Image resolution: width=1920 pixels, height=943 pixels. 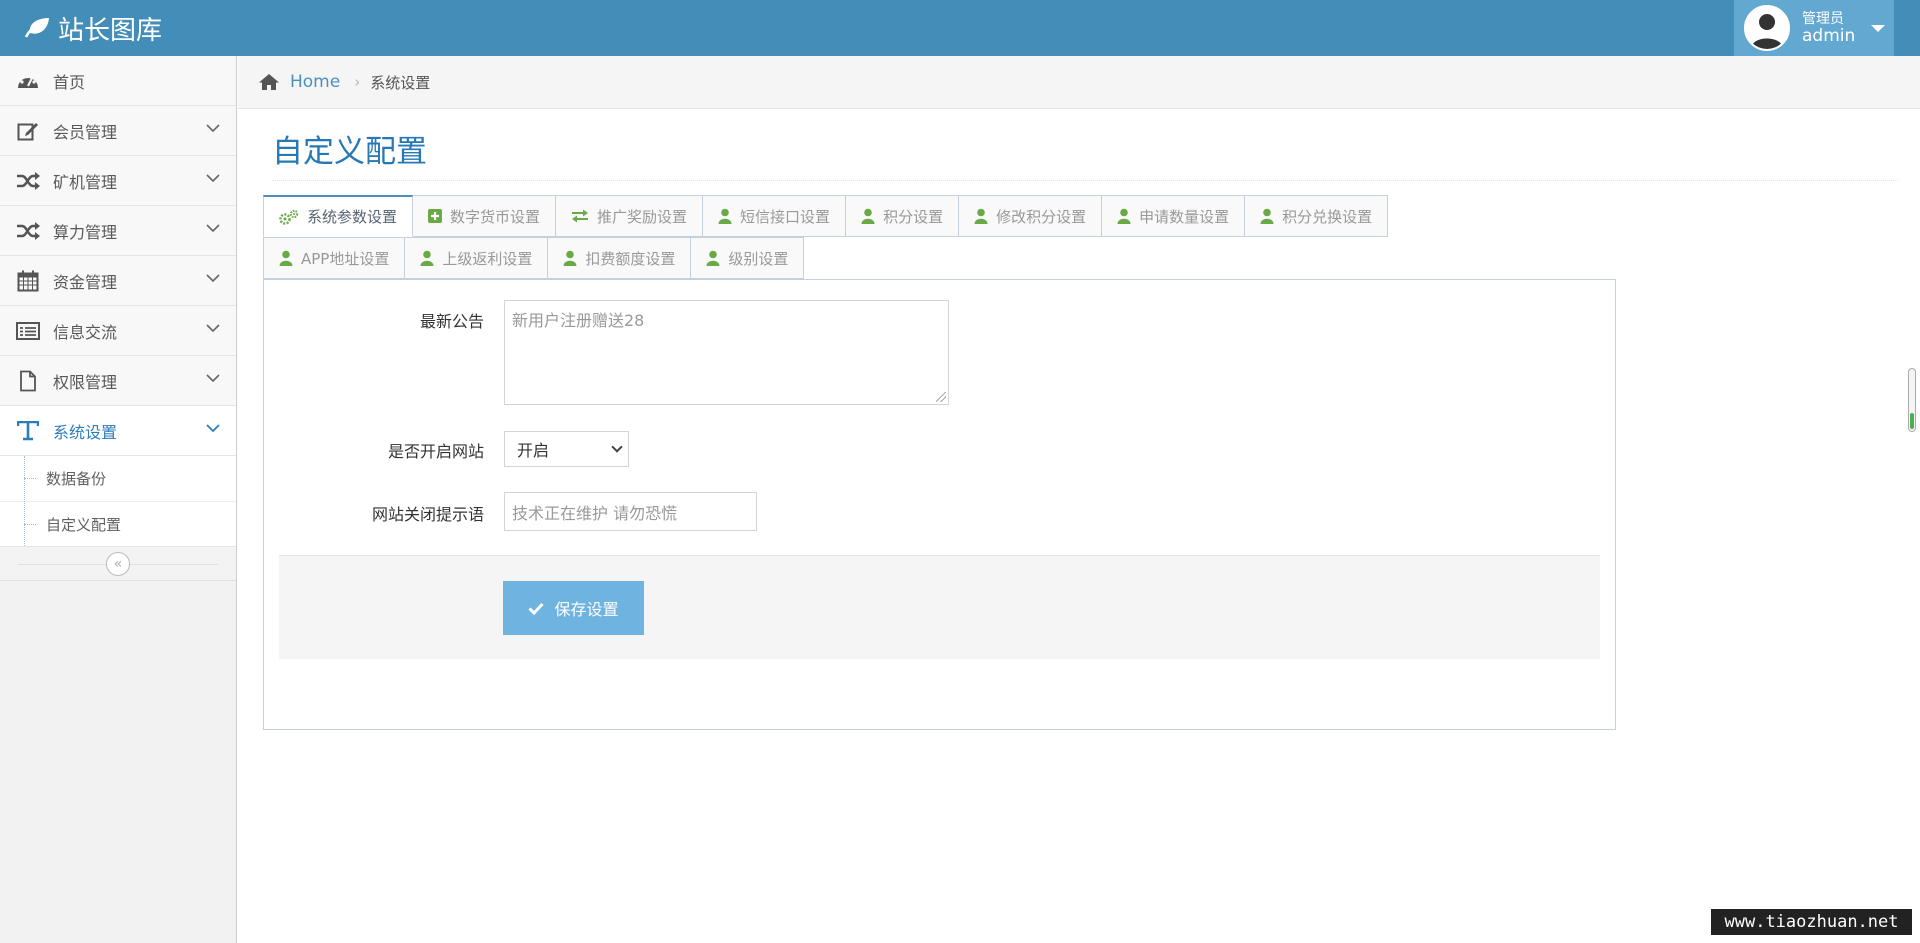 I want to click on sidebar-item-permissions: 权限管理, so click(x=118, y=381).